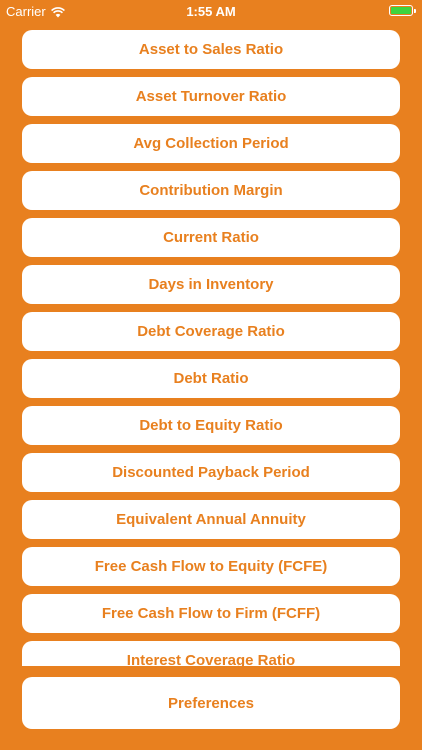 This screenshot has width=422, height=750. Describe the element at coordinates (211, 143) in the screenshot. I see `calculator-button: Avg Collection Period` at that location.